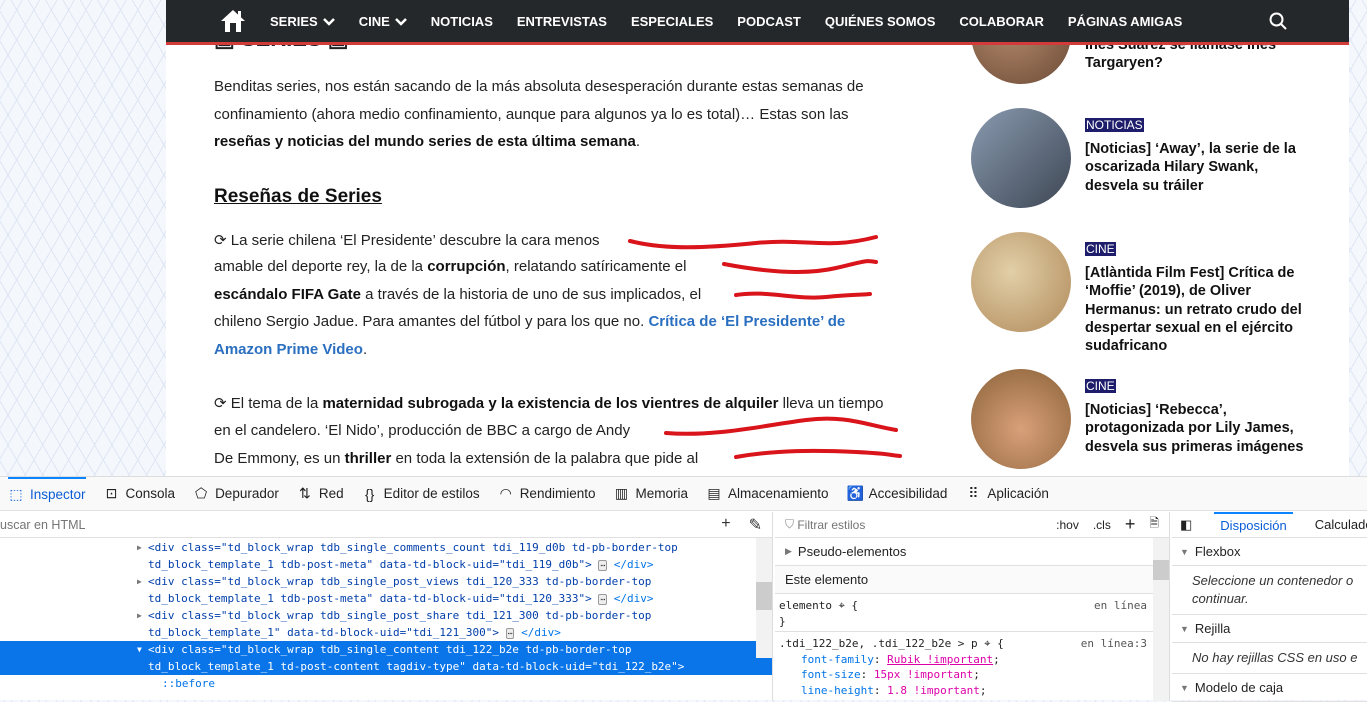  What do you see at coordinates (1102, 525) in the screenshot?
I see `cls-button: .cls` at bounding box center [1102, 525].